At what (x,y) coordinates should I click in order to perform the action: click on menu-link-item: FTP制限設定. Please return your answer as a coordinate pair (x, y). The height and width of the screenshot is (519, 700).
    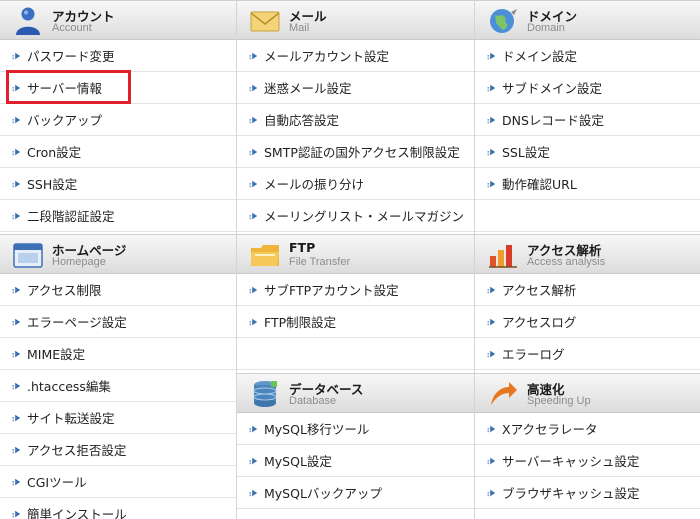
    Looking at the image, I should click on (355, 322).